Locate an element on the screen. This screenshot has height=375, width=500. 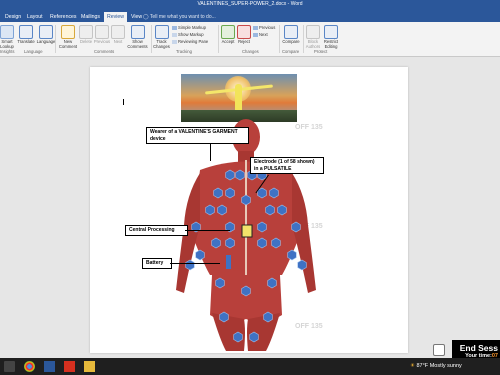
tab-design: Design is located at coordinates (13, 17).